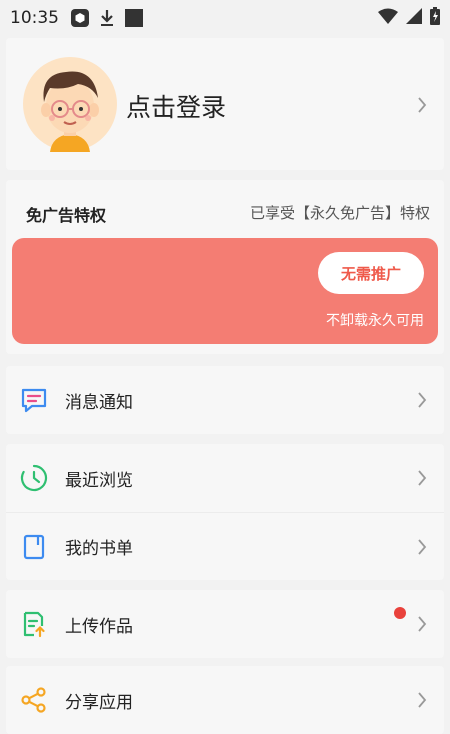 The image size is (450, 734). I want to click on menu-group-messages: 消息通知, so click(225, 400).